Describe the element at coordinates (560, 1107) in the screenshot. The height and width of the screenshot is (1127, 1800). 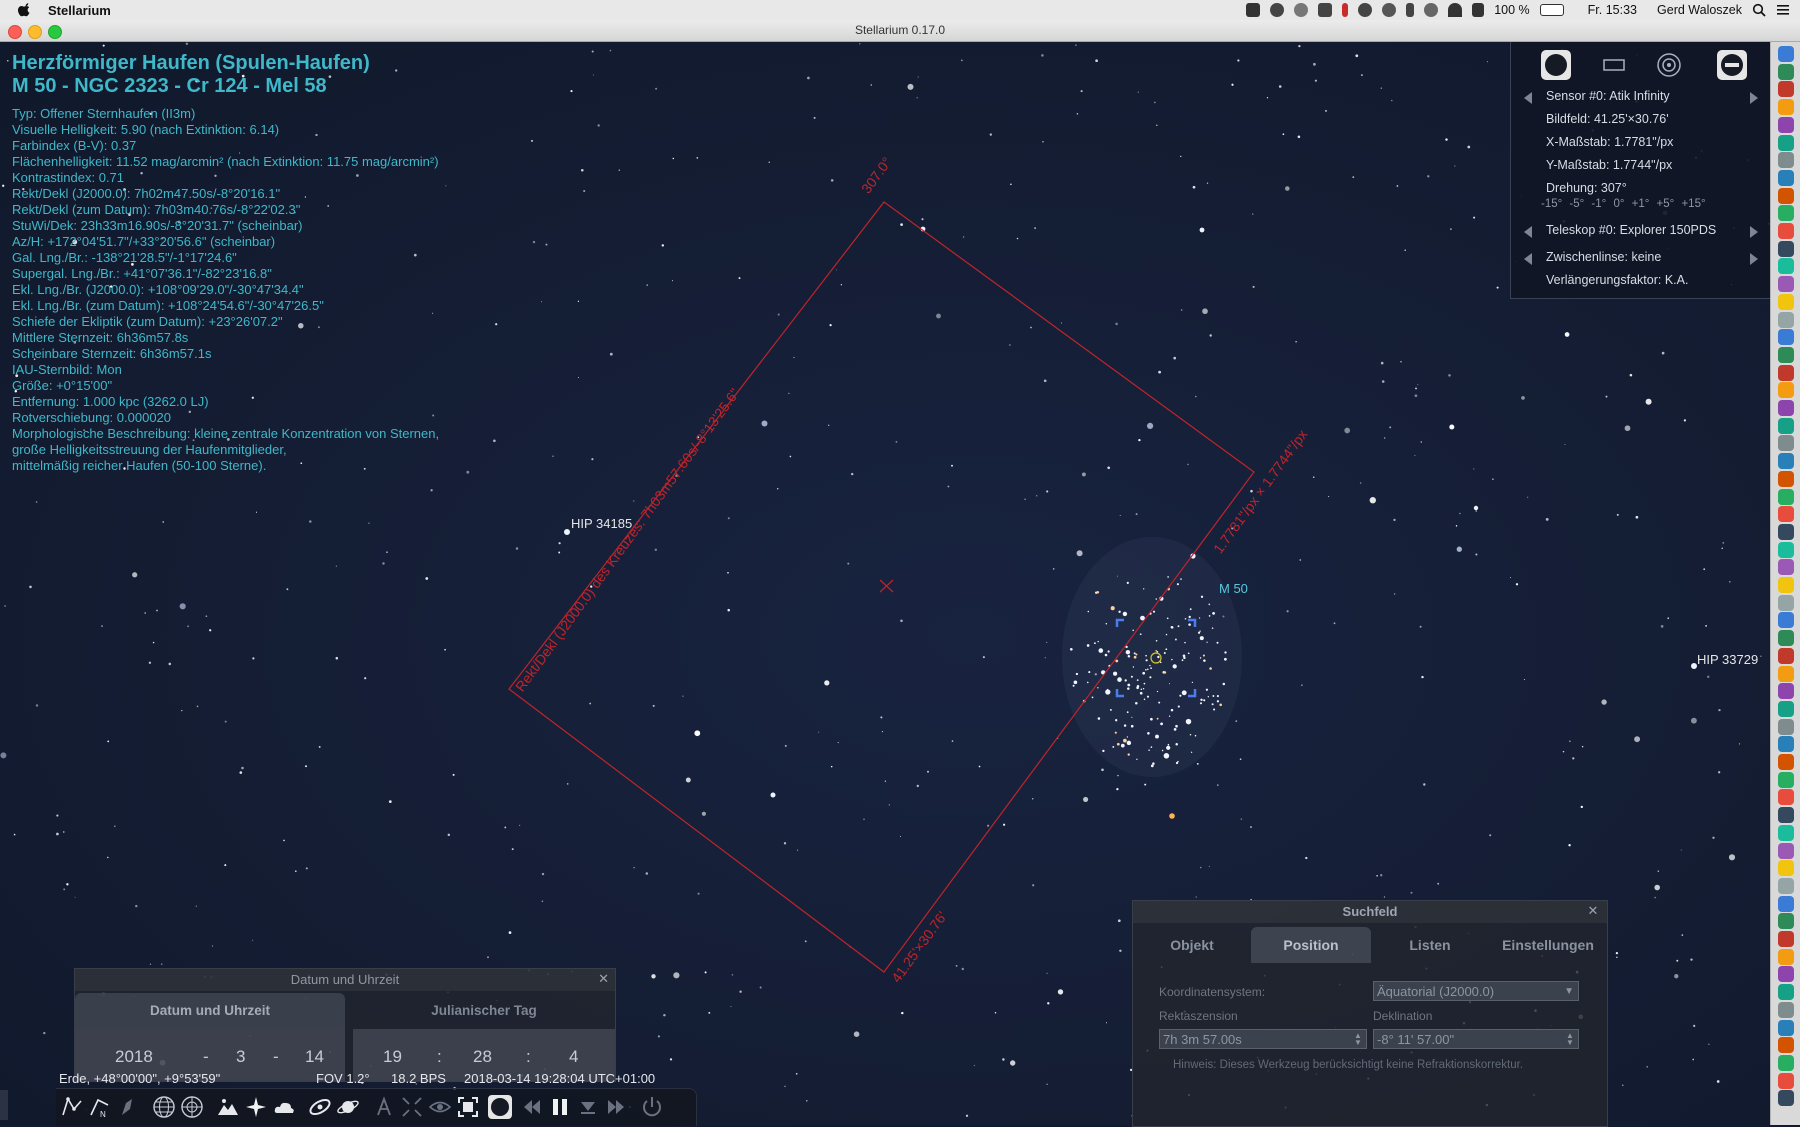
I see `pause-button` at that location.